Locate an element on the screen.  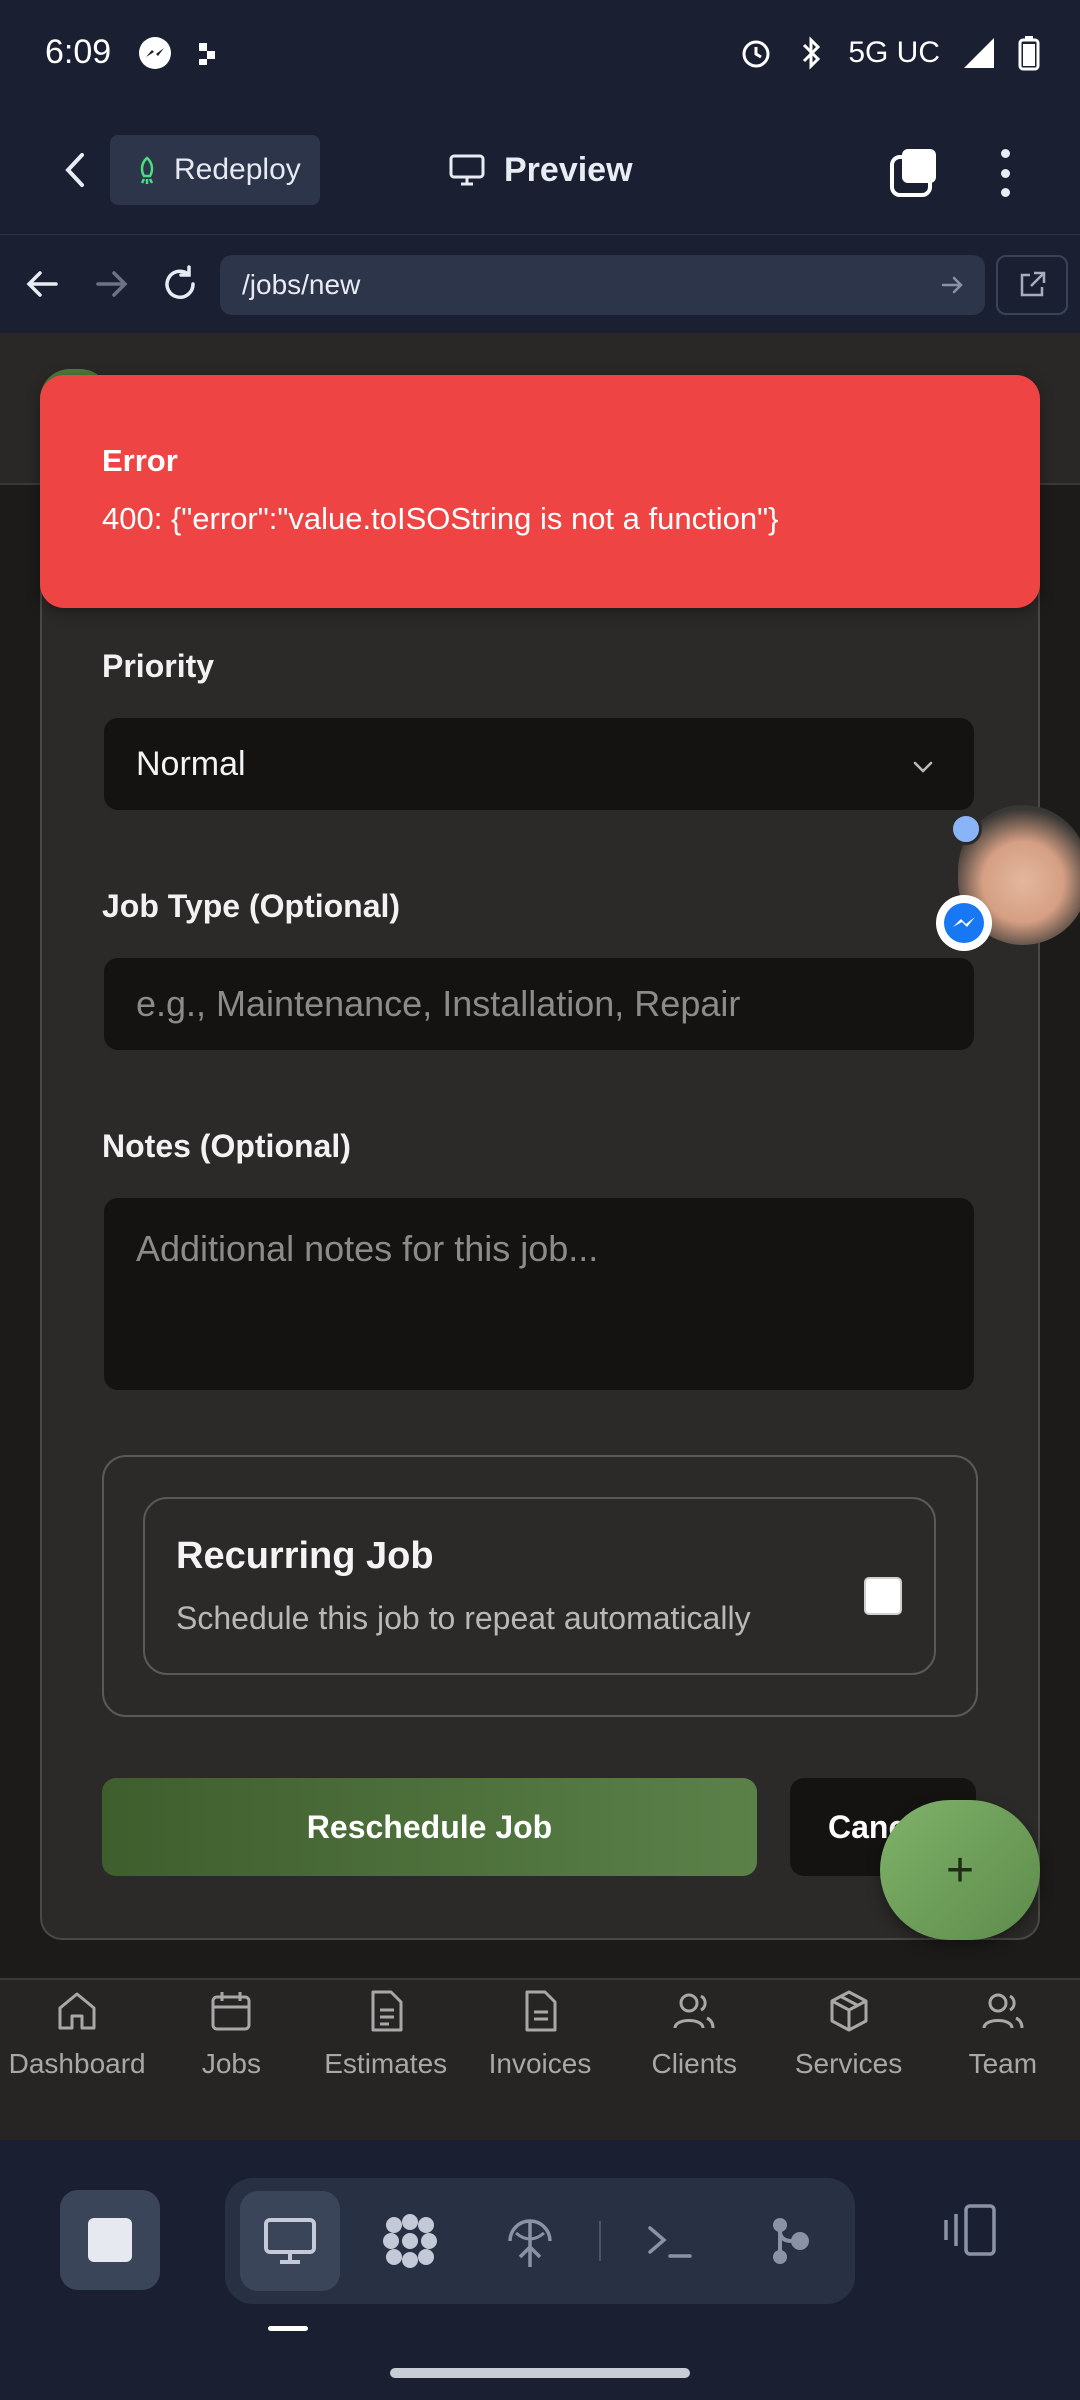
recurring-title: Recurring Job is located at coordinates (305, 1556).